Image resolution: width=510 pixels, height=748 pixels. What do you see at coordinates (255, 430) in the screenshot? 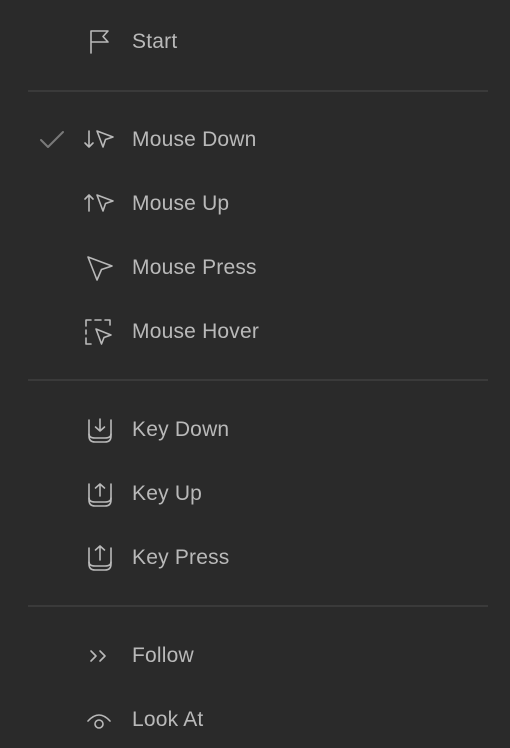
I see `menu-item-key-down: Key Down` at bounding box center [255, 430].